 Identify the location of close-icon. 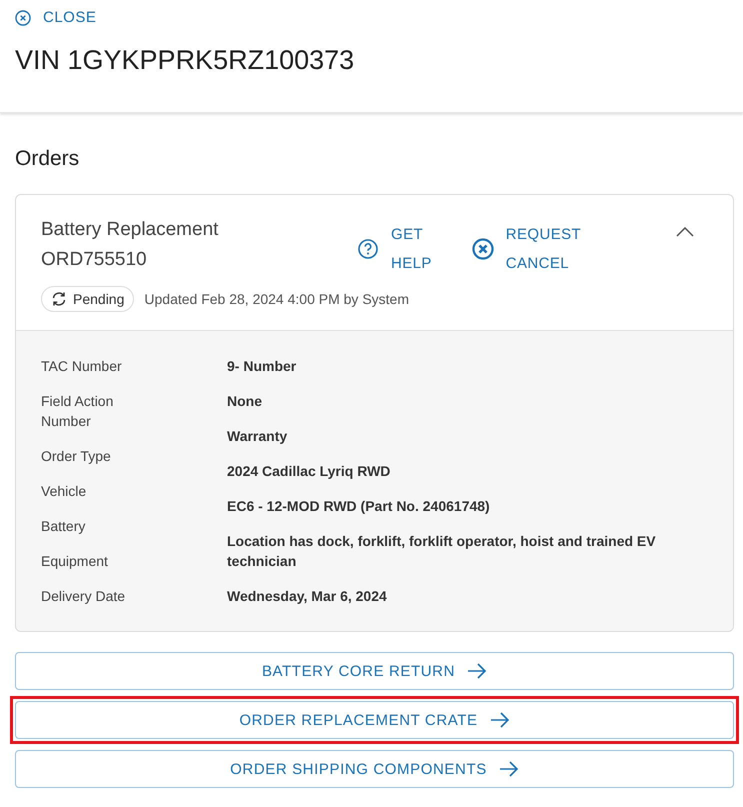
(23, 18).